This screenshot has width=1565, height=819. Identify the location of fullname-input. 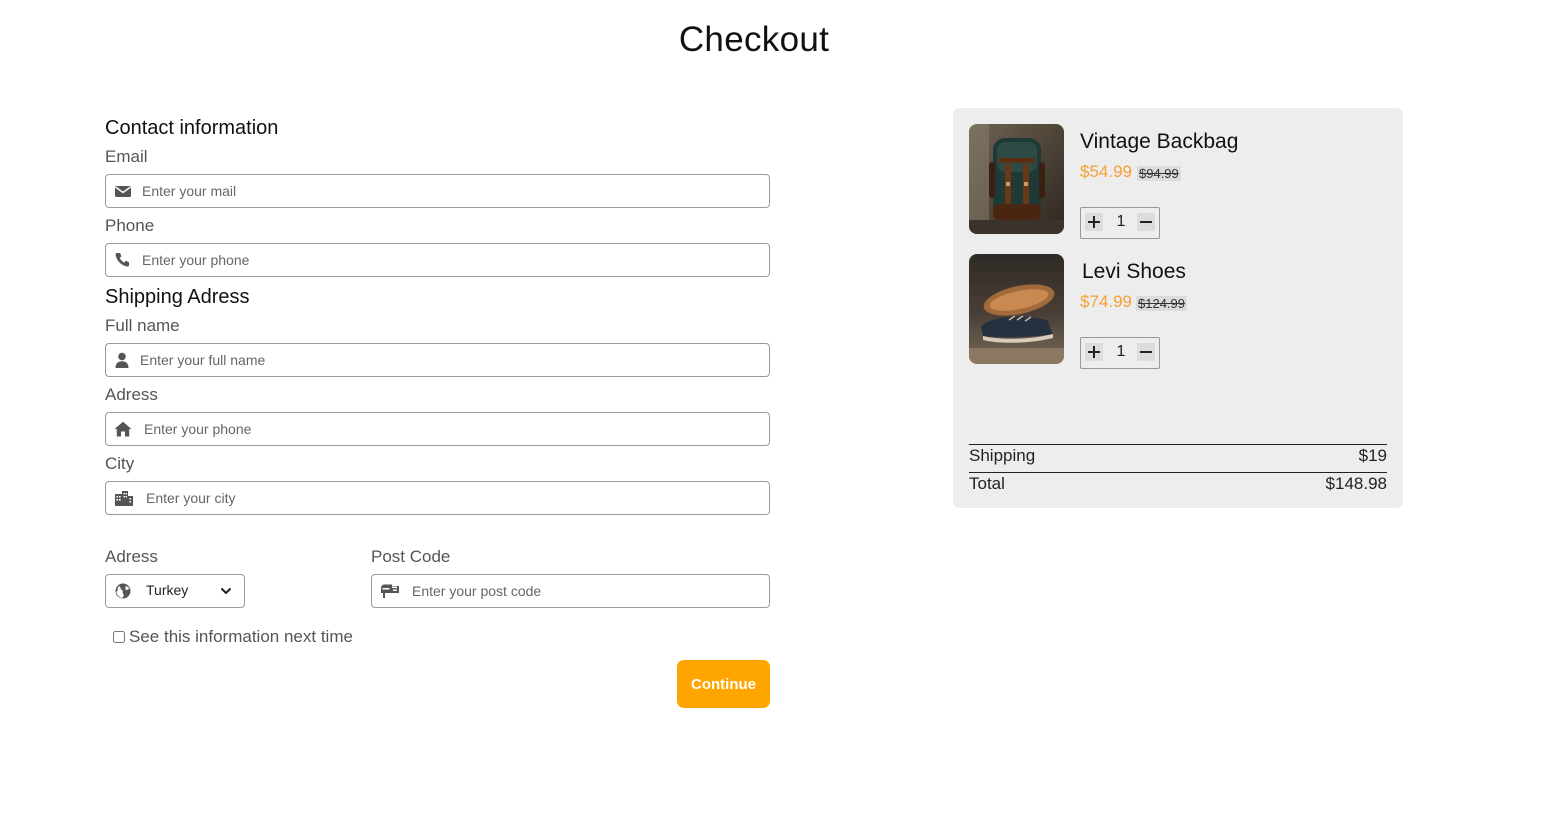
(440, 360).